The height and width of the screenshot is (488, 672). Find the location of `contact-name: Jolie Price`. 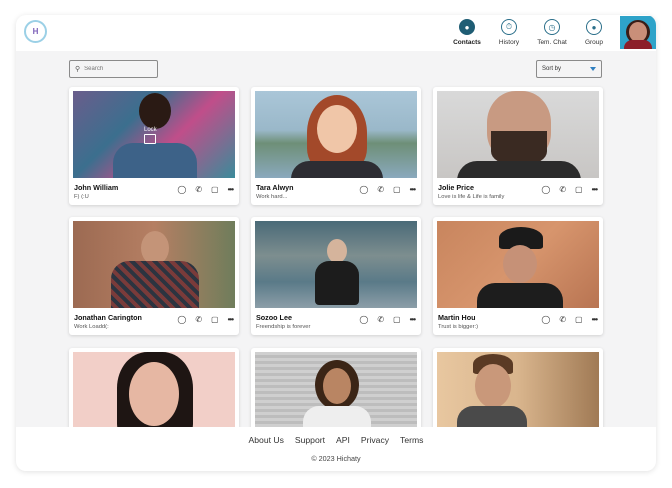

contact-name: Jolie Price is located at coordinates (456, 187).